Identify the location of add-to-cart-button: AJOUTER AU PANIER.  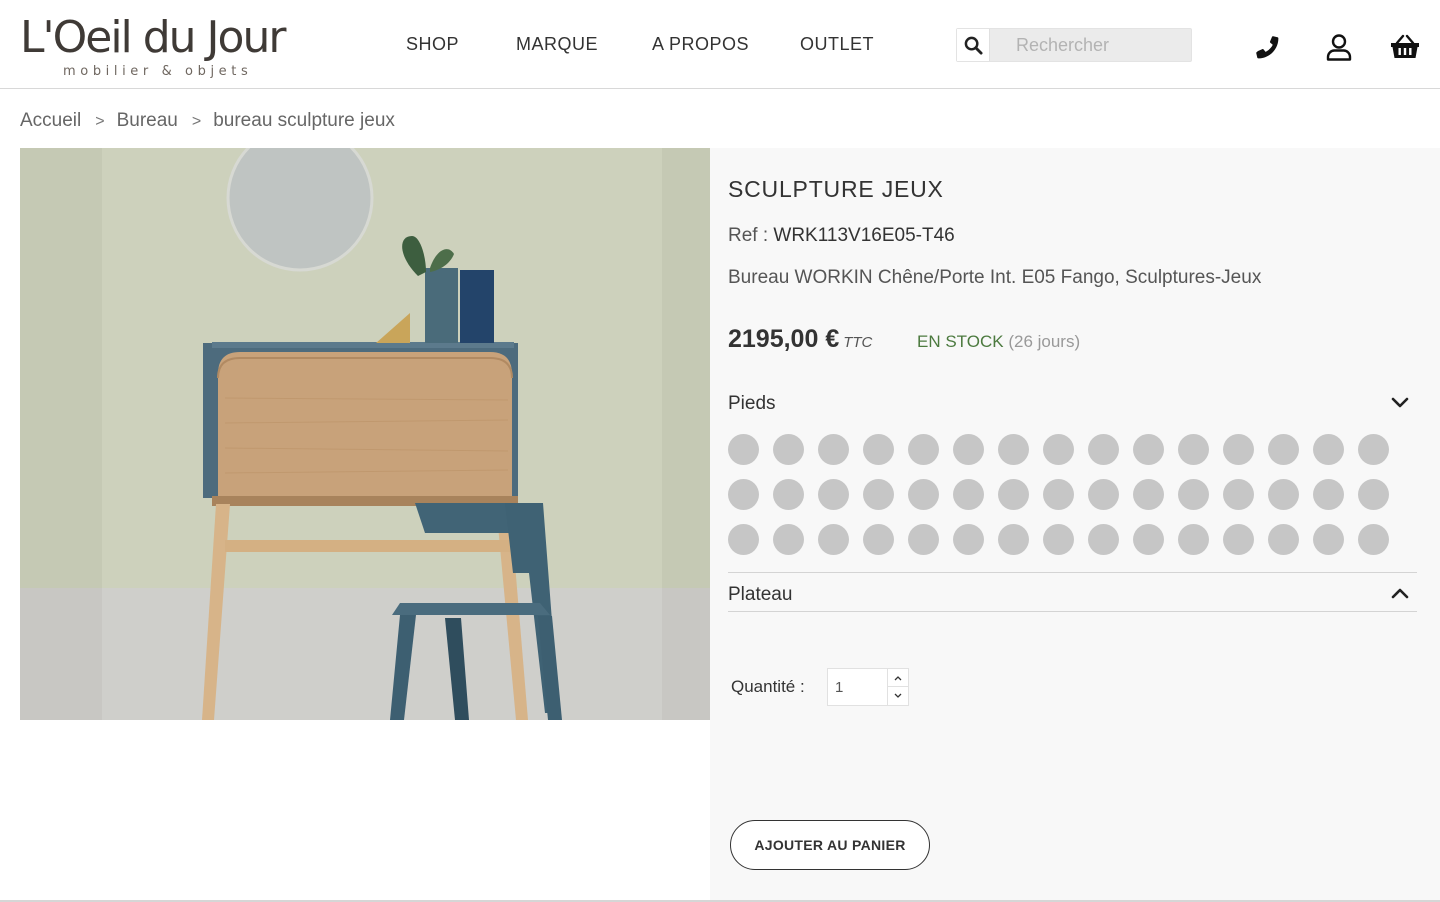
(830, 845).